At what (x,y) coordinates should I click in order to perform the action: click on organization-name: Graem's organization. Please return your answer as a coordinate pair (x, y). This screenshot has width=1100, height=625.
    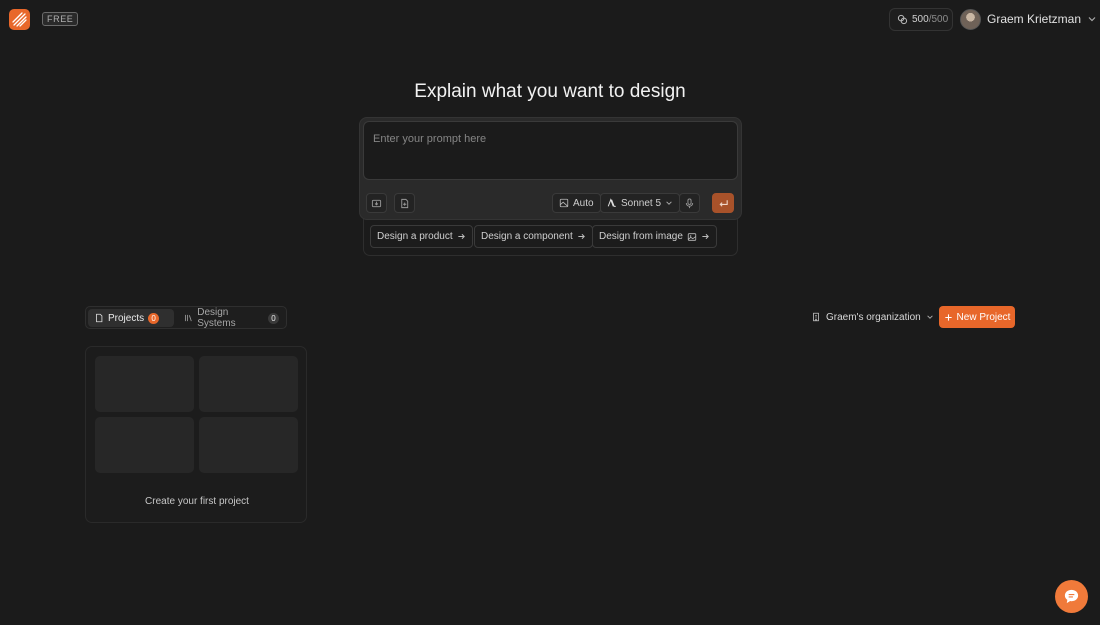
    Looking at the image, I should click on (873, 317).